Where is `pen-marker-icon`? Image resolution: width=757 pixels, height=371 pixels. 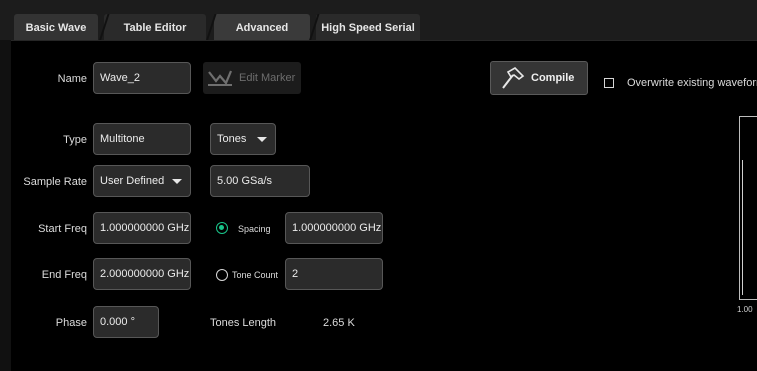 pen-marker-icon is located at coordinates (220, 78).